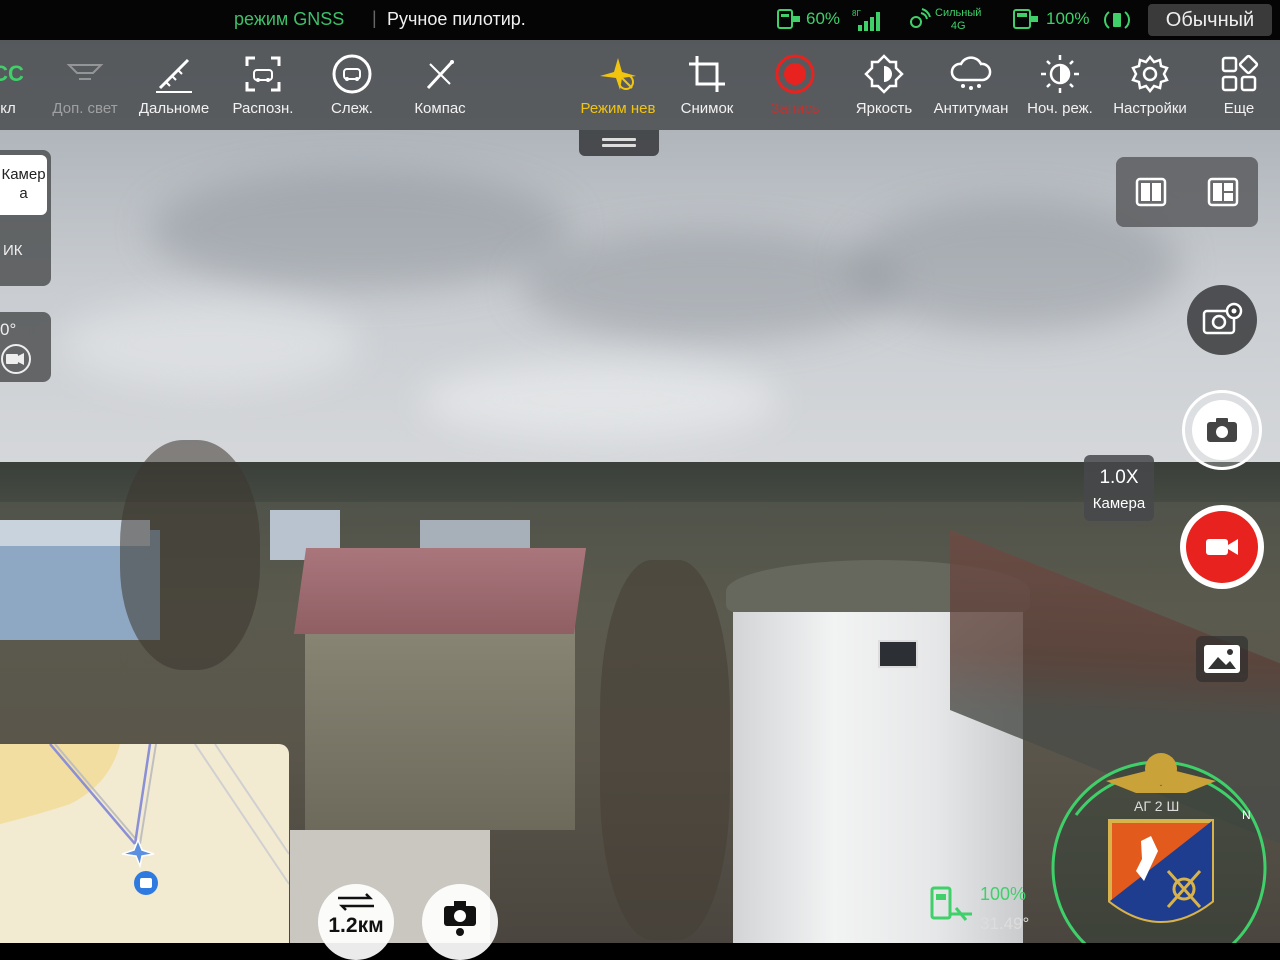 This screenshot has width=1280, height=960. I want to click on tool-defog-label: Антитуман, so click(971, 108).